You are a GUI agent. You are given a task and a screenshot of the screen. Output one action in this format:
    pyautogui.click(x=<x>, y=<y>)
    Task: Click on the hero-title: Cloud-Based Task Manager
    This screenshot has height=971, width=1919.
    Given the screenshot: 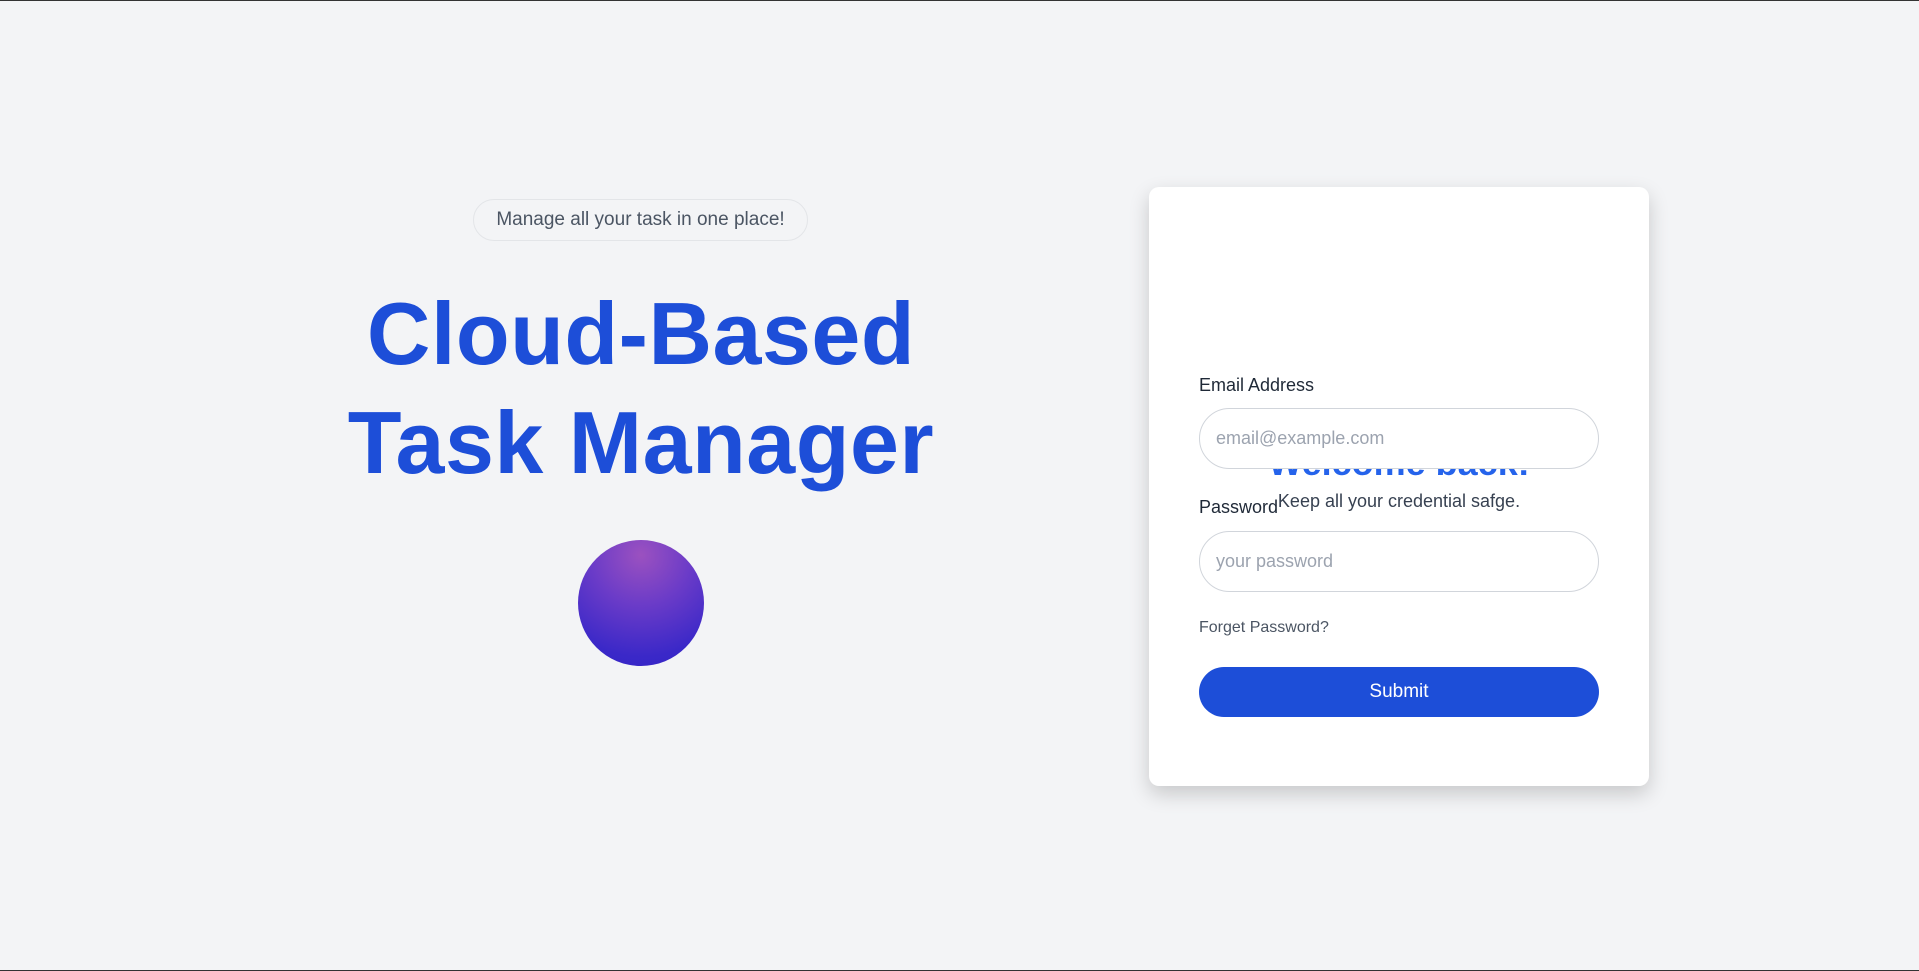 What is the action you would take?
    pyautogui.click(x=641, y=388)
    